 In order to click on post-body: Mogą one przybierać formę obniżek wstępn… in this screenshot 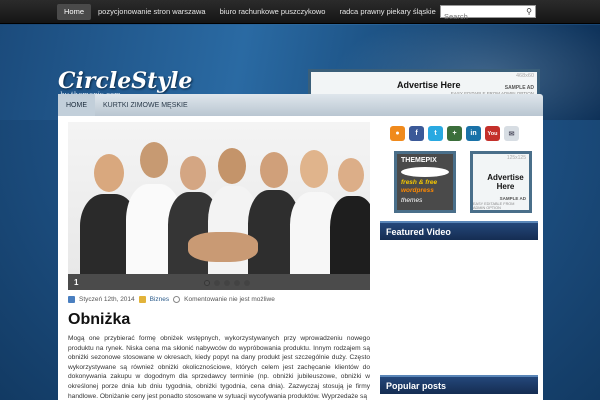, I will do `click(219, 367)`.